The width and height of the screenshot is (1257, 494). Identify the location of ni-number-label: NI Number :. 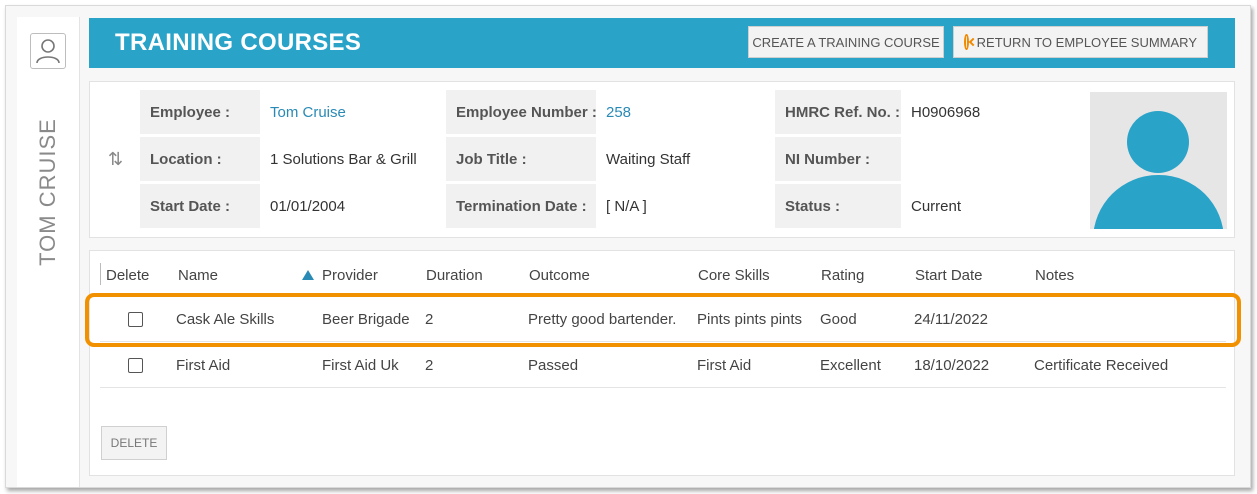
(838, 159).